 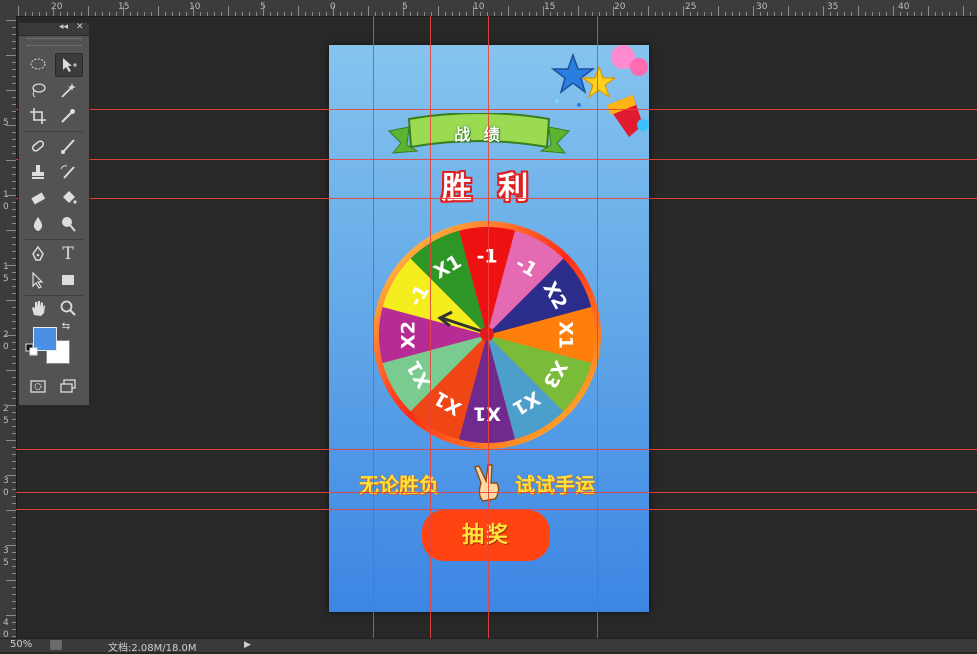 What do you see at coordinates (8, 8) in the screenshot?
I see `ruler-origin` at bounding box center [8, 8].